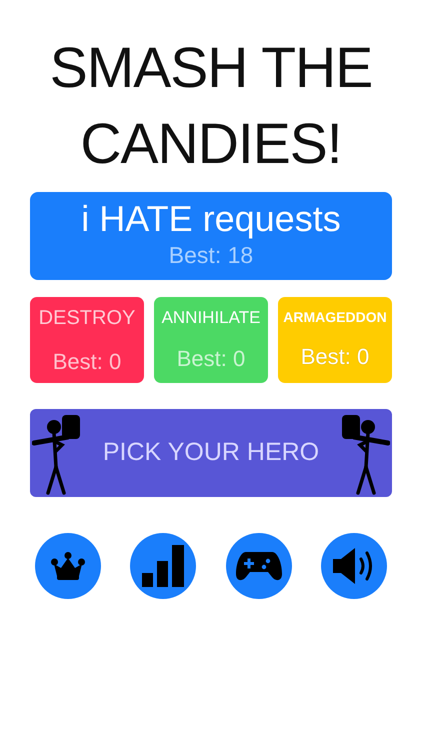 The height and width of the screenshot is (750, 422). What do you see at coordinates (211, 144) in the screenshot?
I see `game-title: CANDIES!` at bounding box center [211, 144].